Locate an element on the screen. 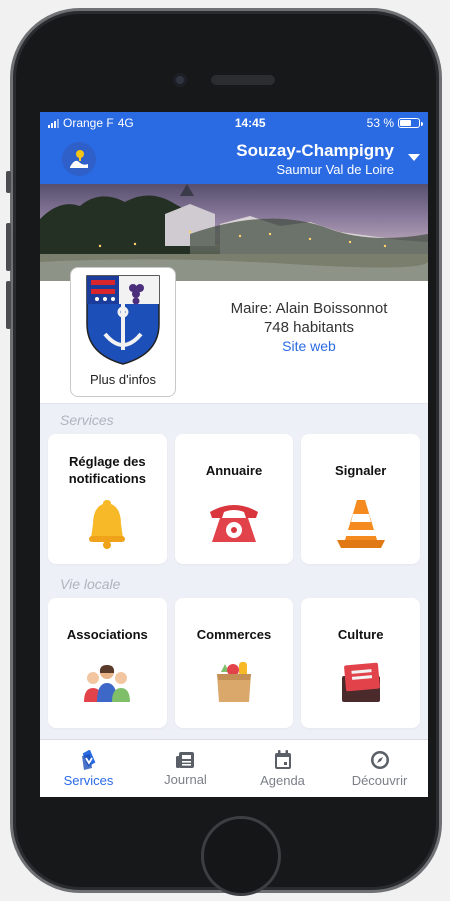 This screenshot has height=901, width=450. tile-shops: Commerces is located at coordinates (234, 663).